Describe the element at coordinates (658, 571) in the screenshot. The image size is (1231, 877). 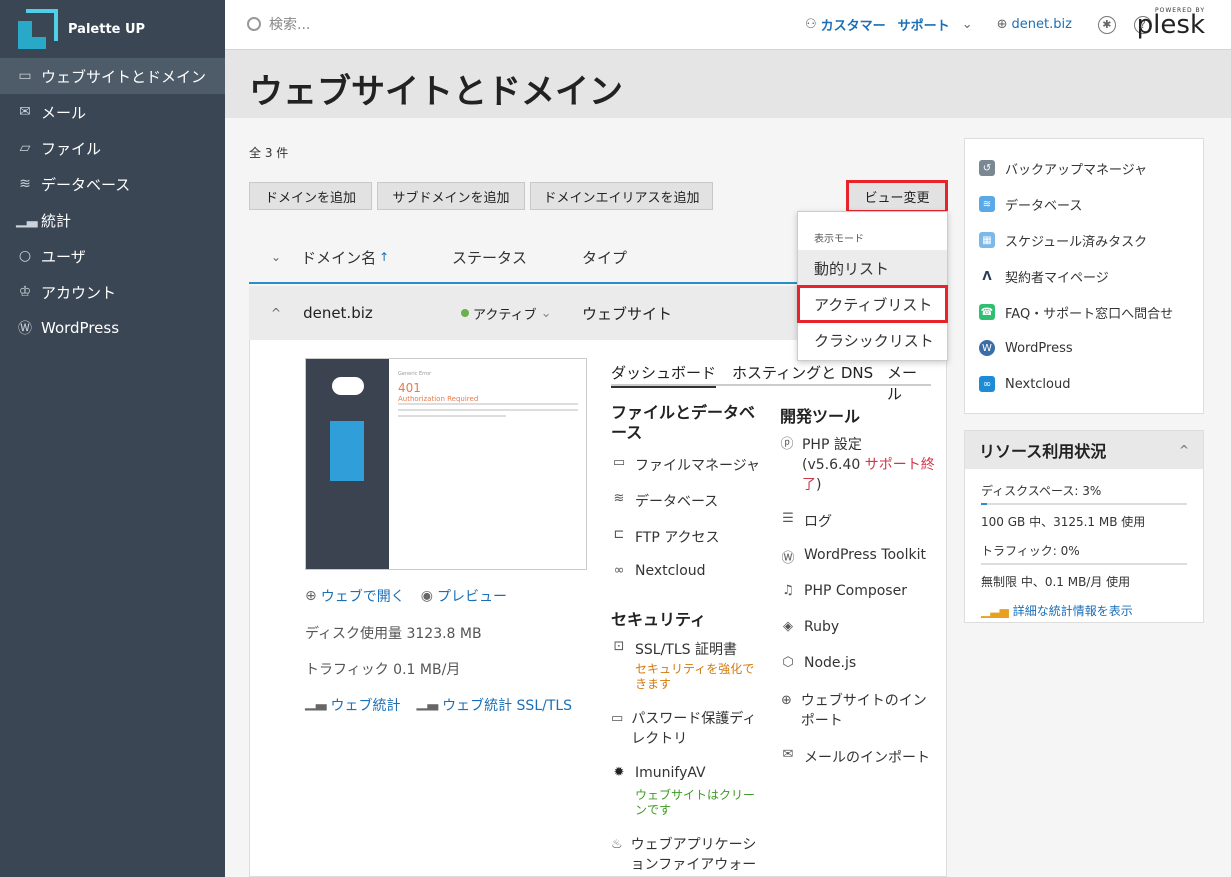
I see `nextcloud-link: ∞ Nextcloud` at that location.